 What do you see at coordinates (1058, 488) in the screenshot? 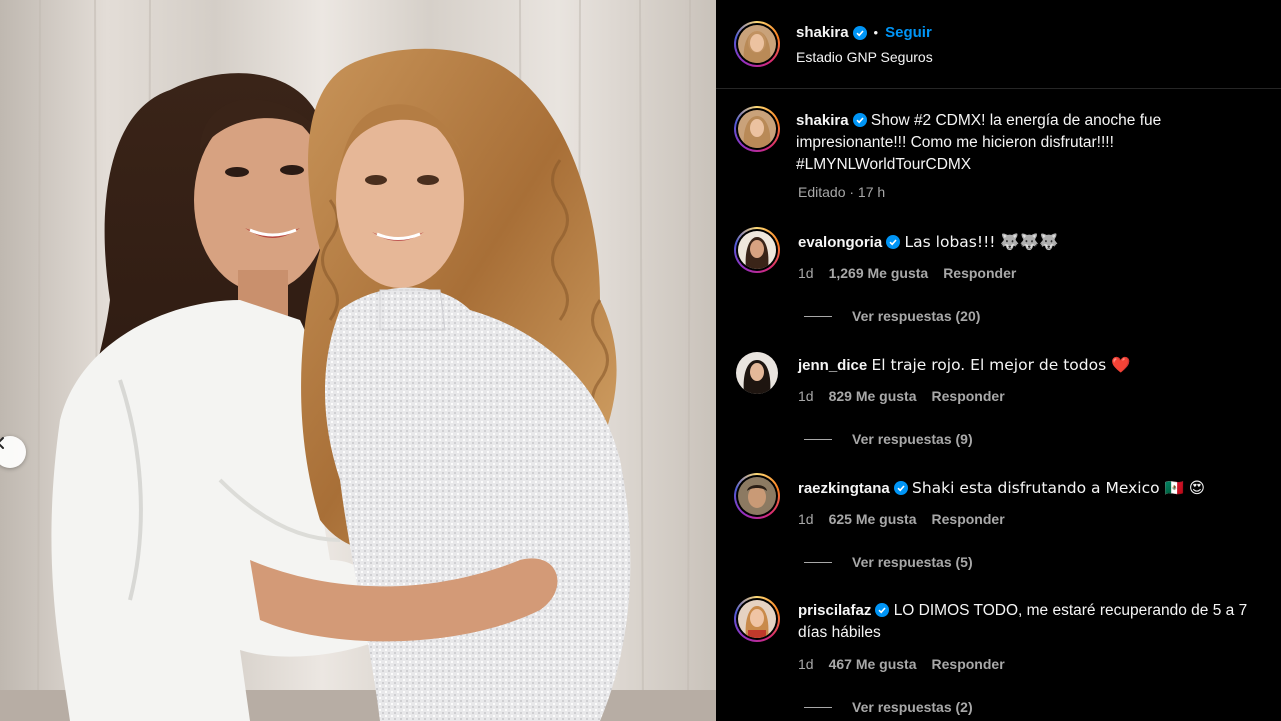
I see `comment-text: Shaki esta disfrutando a Mexico 🇲🇽 😍` at bounding box center [1058, 488].